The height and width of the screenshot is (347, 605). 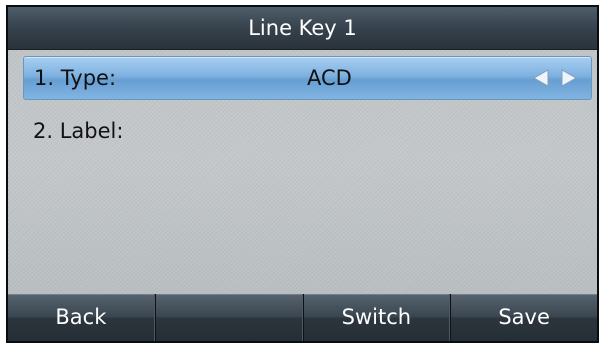 I want to click on type-field-value: ACD, so click(x=329, y=78).